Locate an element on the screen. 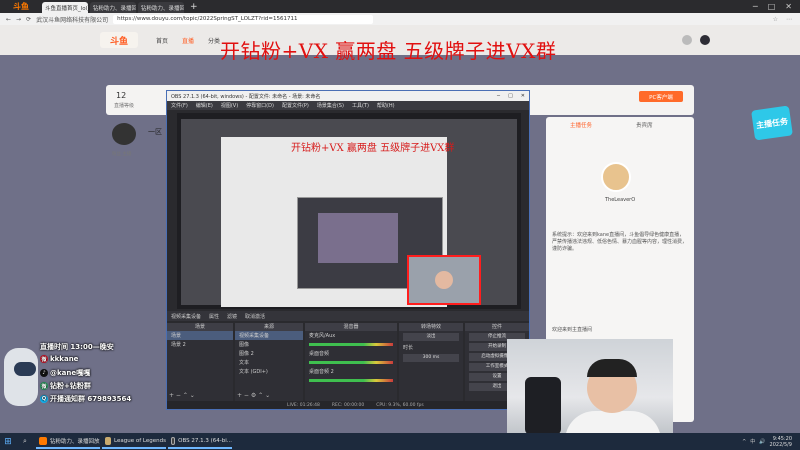 The height and width of the screenshot is (450, 800). transitions-dock: 转场特效 淡出 时长 300 ms is located at coordinates (431, 362).